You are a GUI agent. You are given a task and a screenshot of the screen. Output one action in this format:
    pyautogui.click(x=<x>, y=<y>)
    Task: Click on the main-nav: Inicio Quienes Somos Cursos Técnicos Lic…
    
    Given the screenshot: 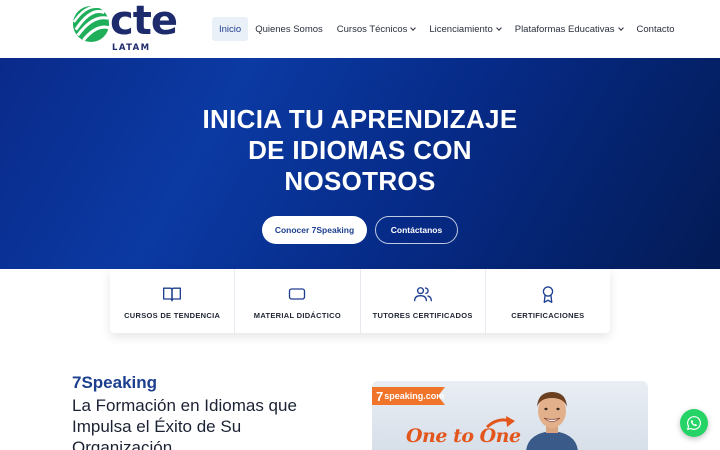 What is the action you would take?
    pyautogui.click(x=447, y=29)
    